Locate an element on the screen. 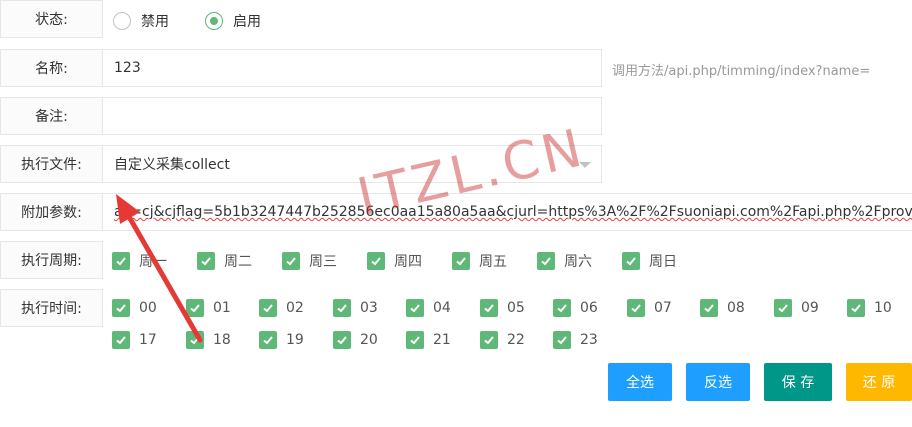 Image resolution: width=912 pixels, height=427 pixels. status-label: 状态: is located at coordinates (51, 19).